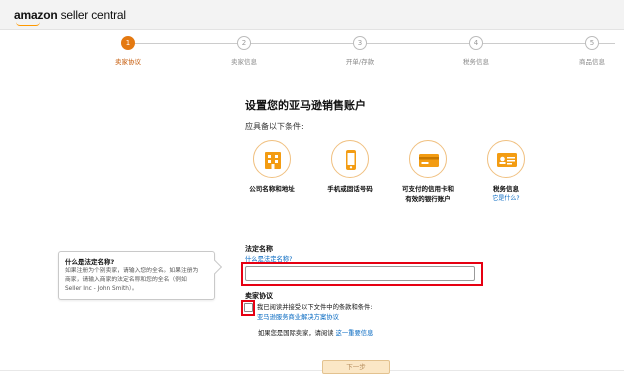 The width and height of the screenshot is (624, 381). I want to click on credit-card-icon, so click(428, 159).